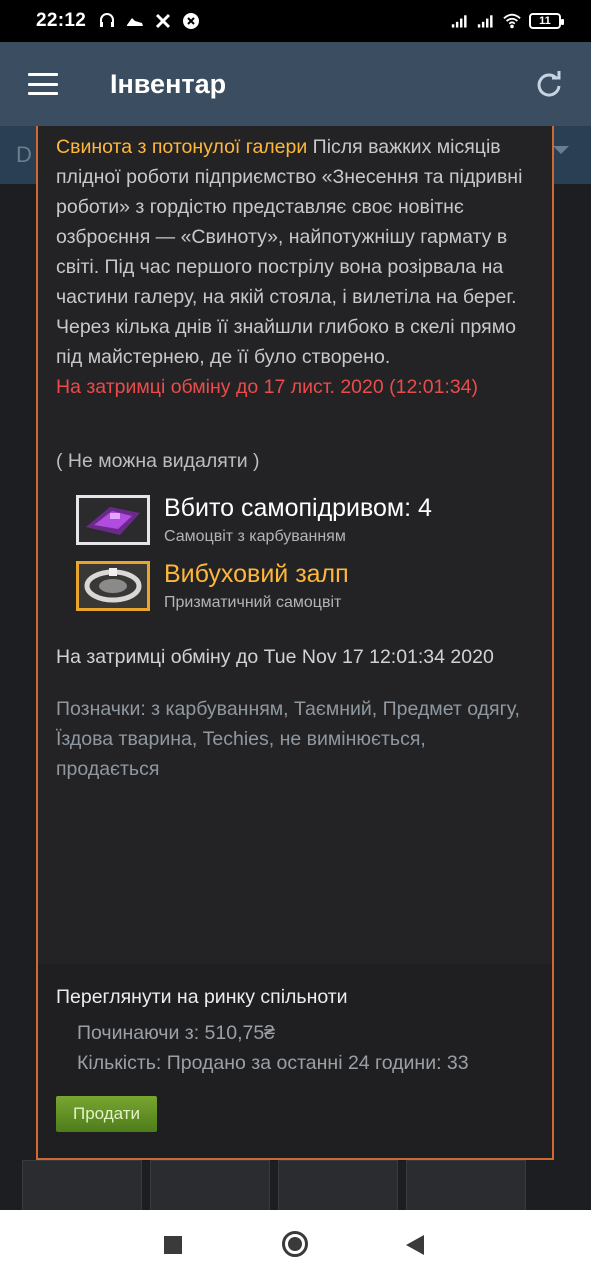 Image resolution: width=591 pixels, height=1280 pixels. I want to click on gem-row: Вибуховий залп Призматичний самоцвіт, so click(305, 586).